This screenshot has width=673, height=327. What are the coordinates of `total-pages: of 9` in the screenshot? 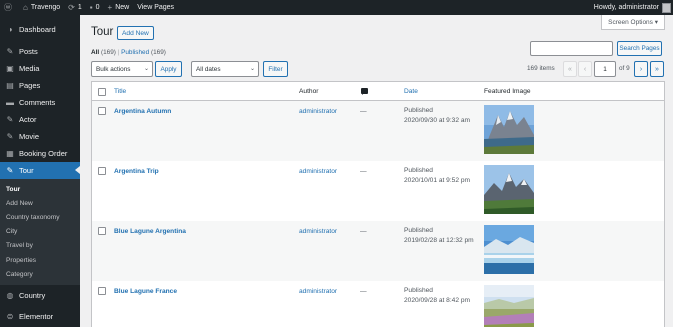 It's located at (624, 68).